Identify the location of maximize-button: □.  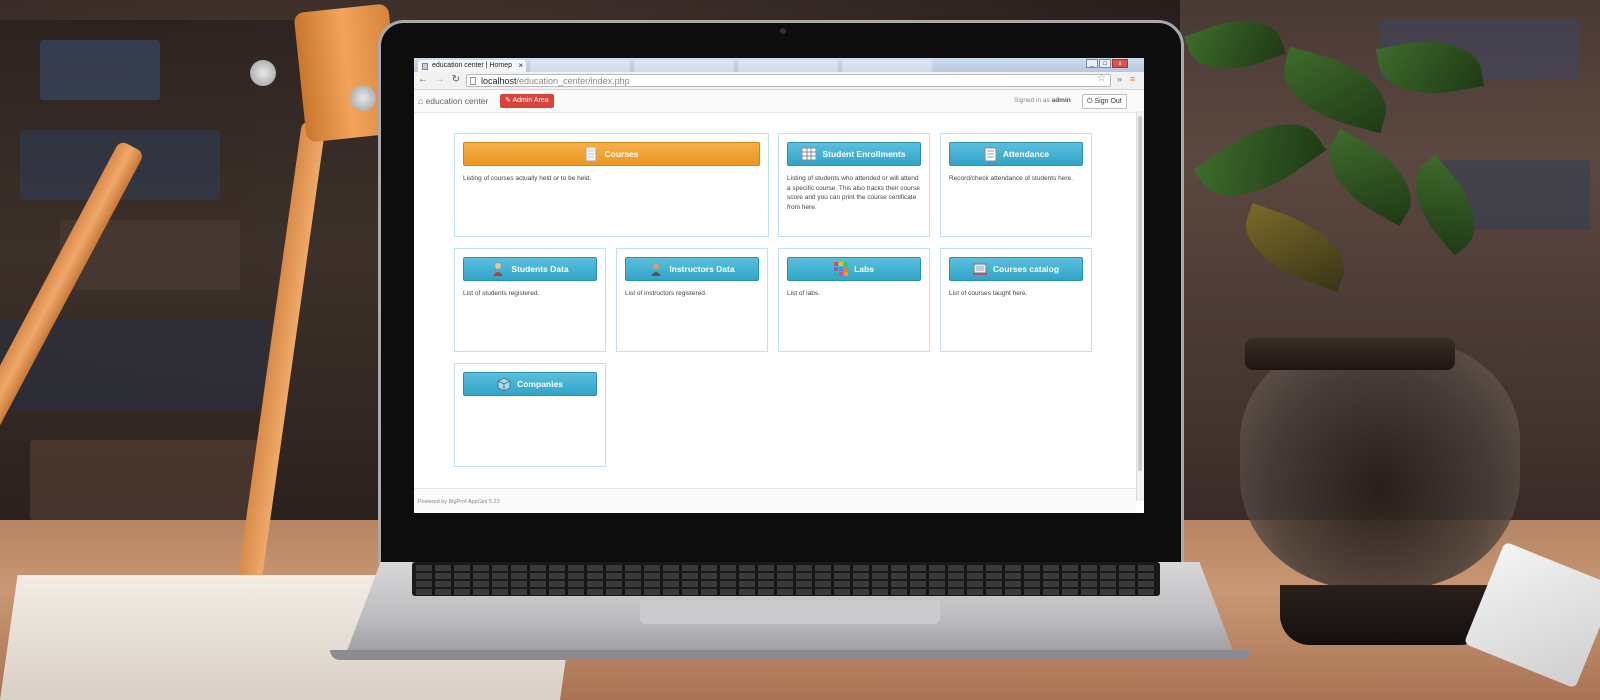
(1105, 63).